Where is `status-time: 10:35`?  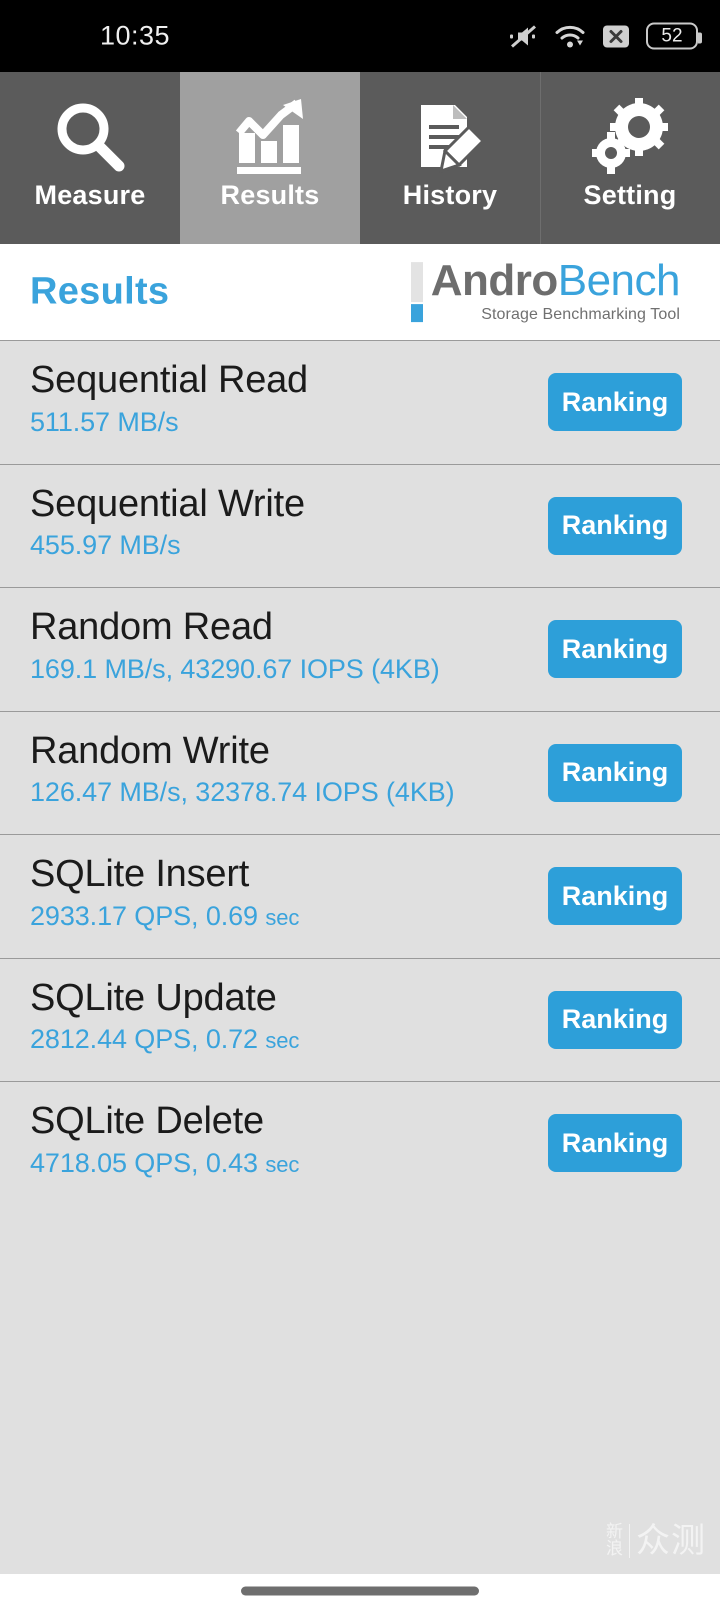 status-time: 10:35 is located at coordinates (135, 35).